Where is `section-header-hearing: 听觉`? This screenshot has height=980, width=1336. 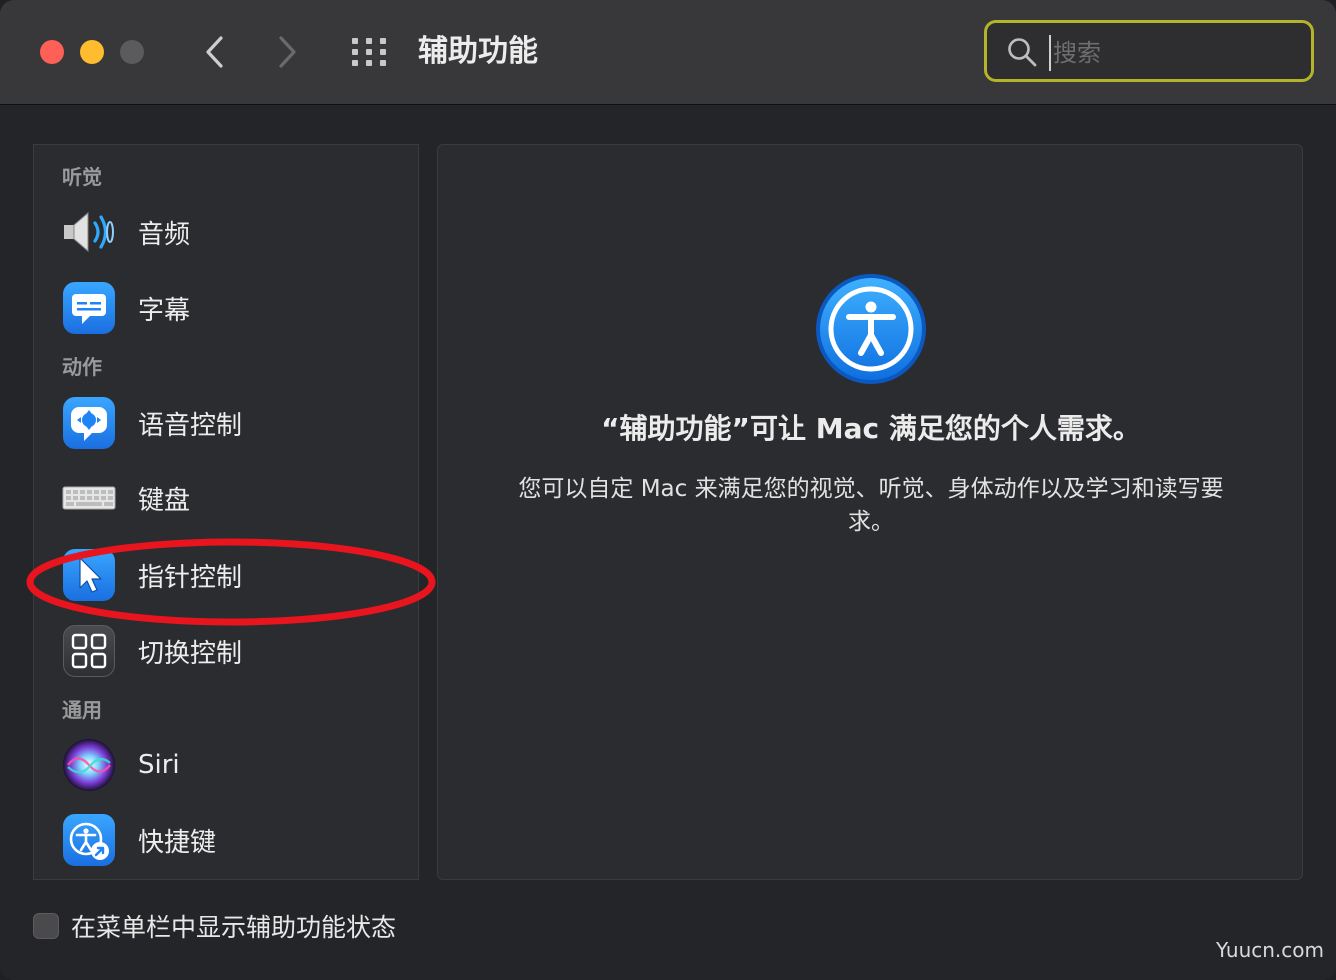
section-header-hearing: 听觉 is located at coordinates (82, 177).